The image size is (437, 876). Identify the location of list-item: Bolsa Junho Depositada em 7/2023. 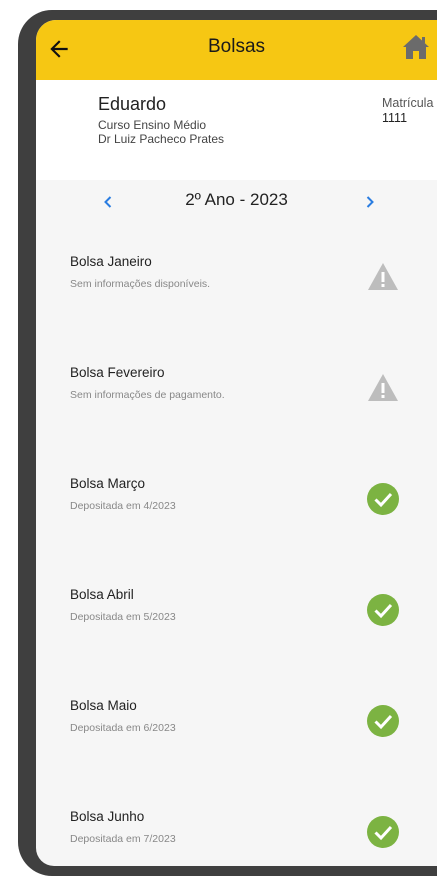
(236, 837).